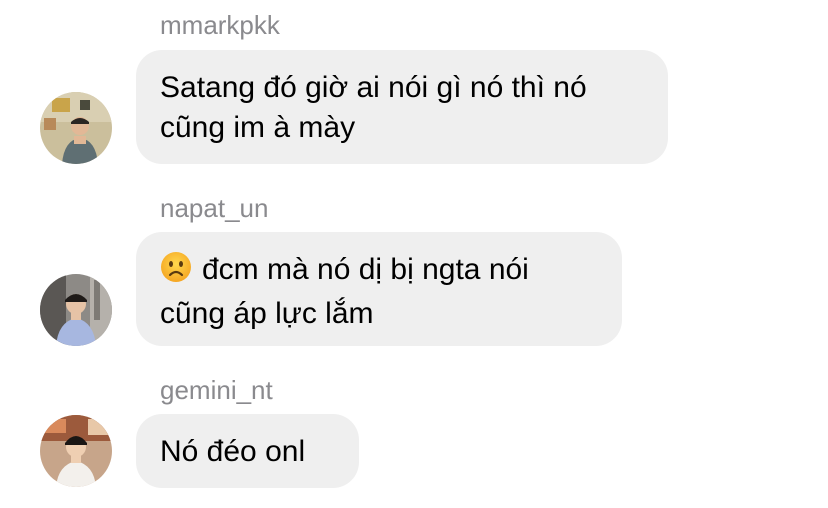 The image size is (828, 508). Describe the element at coordinates (176, 272) in the screenshot. I see `frowning-face-icon` at that location.